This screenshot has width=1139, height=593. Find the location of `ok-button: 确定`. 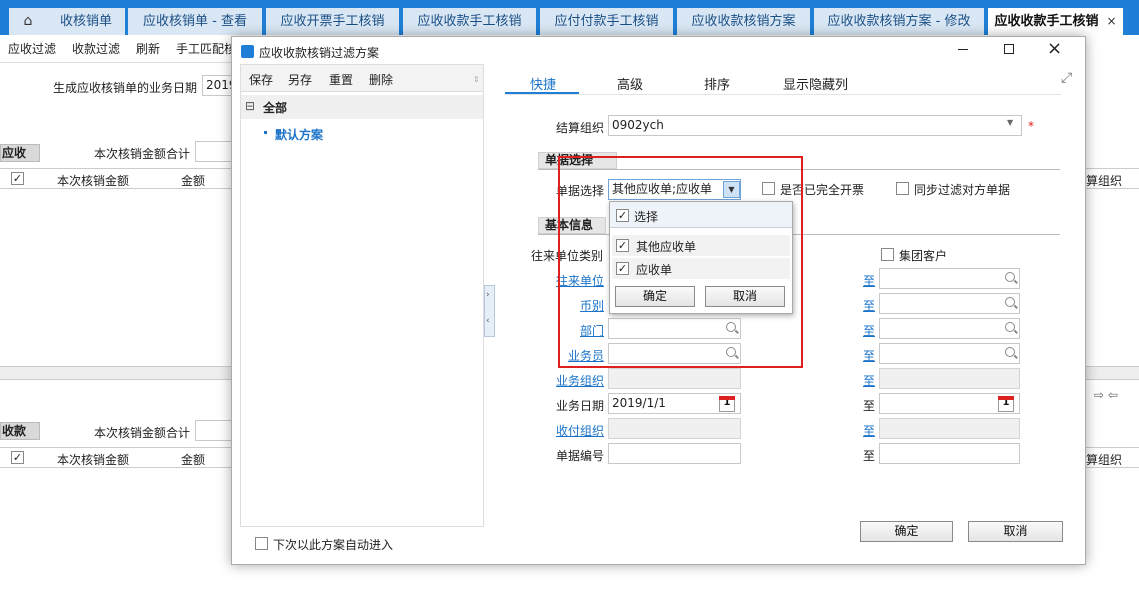

ok-button: 确定 is located at coordinates (906, 531).